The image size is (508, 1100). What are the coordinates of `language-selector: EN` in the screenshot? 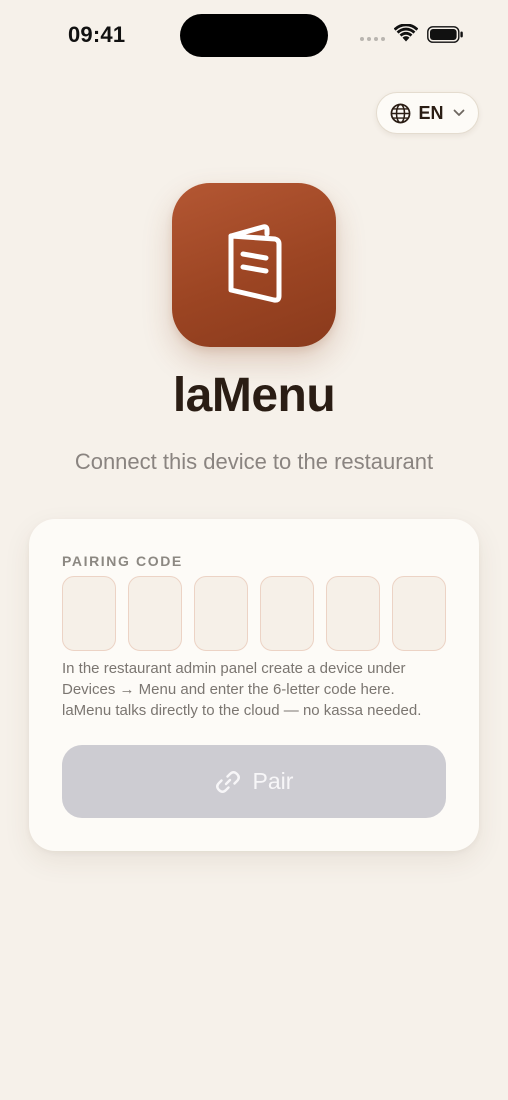 It's located at (427, 113).